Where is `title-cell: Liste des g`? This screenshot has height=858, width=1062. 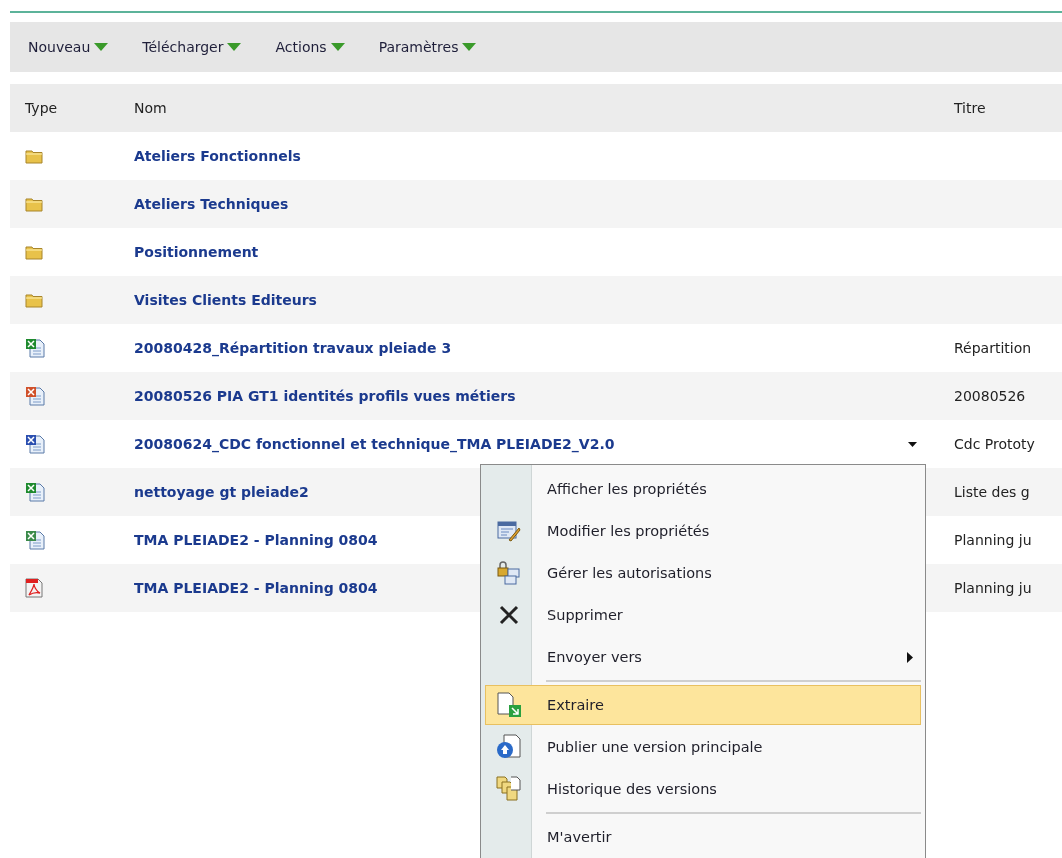 title-cell: Liste des g is located at coordinates (992, 492).